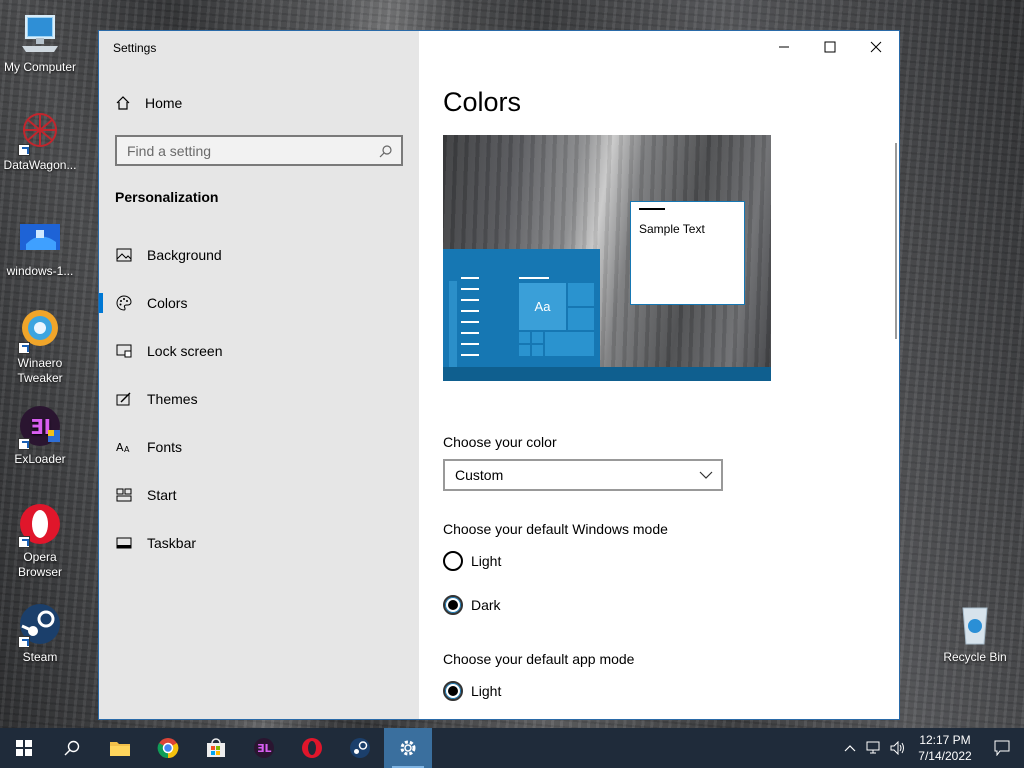 The image size is (1024, 768). What do you see at coordinates (172, 399) in the screenshot?
I see `sidebar-item-label: Themes` at bounding box center [172, 399].